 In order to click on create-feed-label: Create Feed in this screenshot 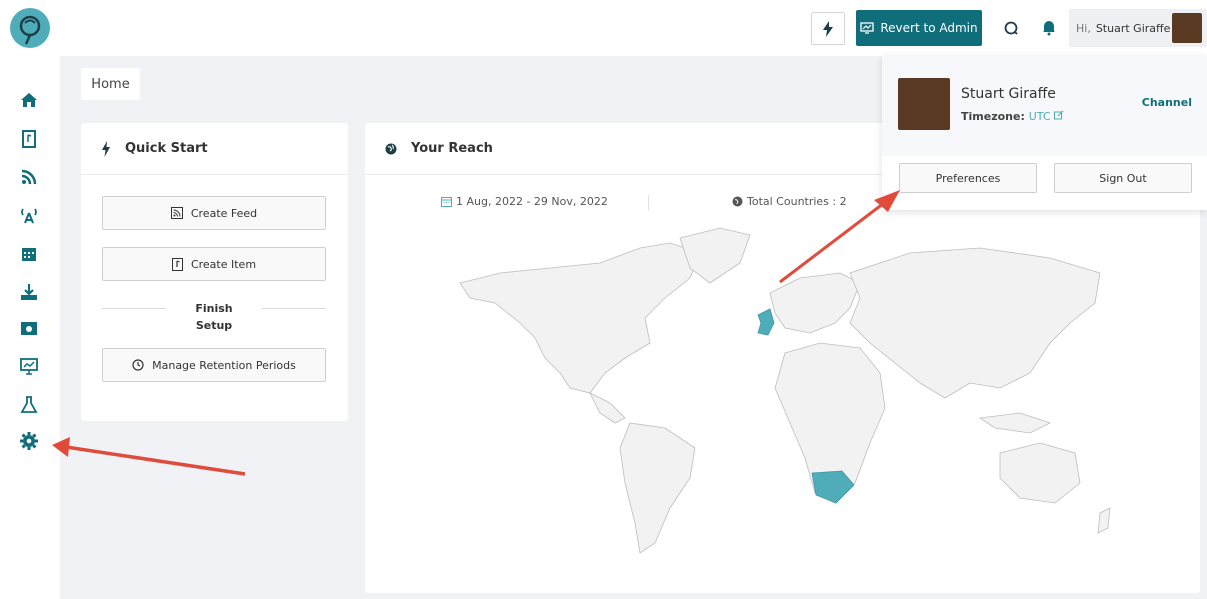, I will do `click(224, 213)`.